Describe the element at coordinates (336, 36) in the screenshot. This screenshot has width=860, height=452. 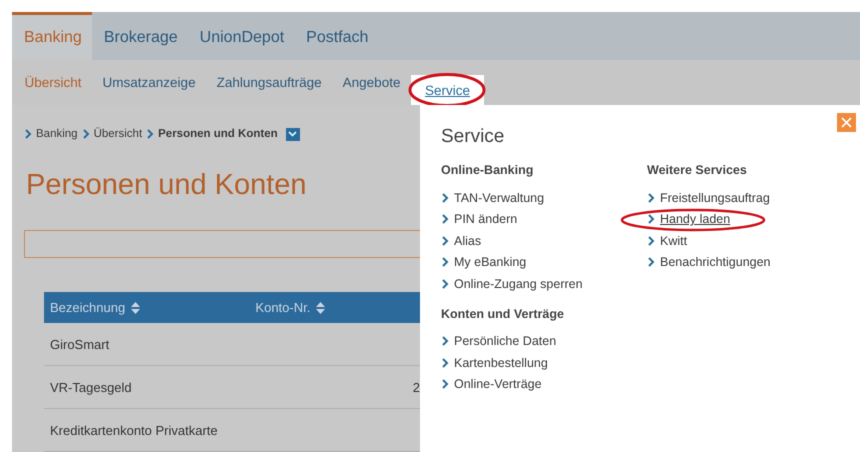
I see `main-nav-tab: Postfach` at that location.